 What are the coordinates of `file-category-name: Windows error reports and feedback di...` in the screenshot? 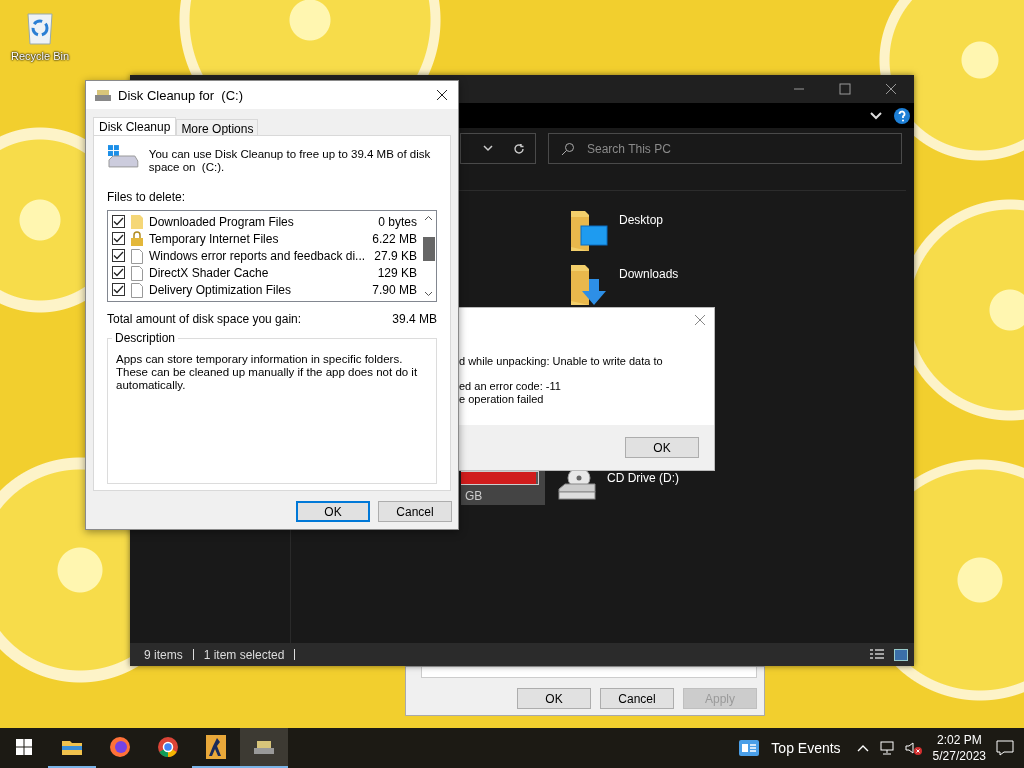 It's located at (259, 255).